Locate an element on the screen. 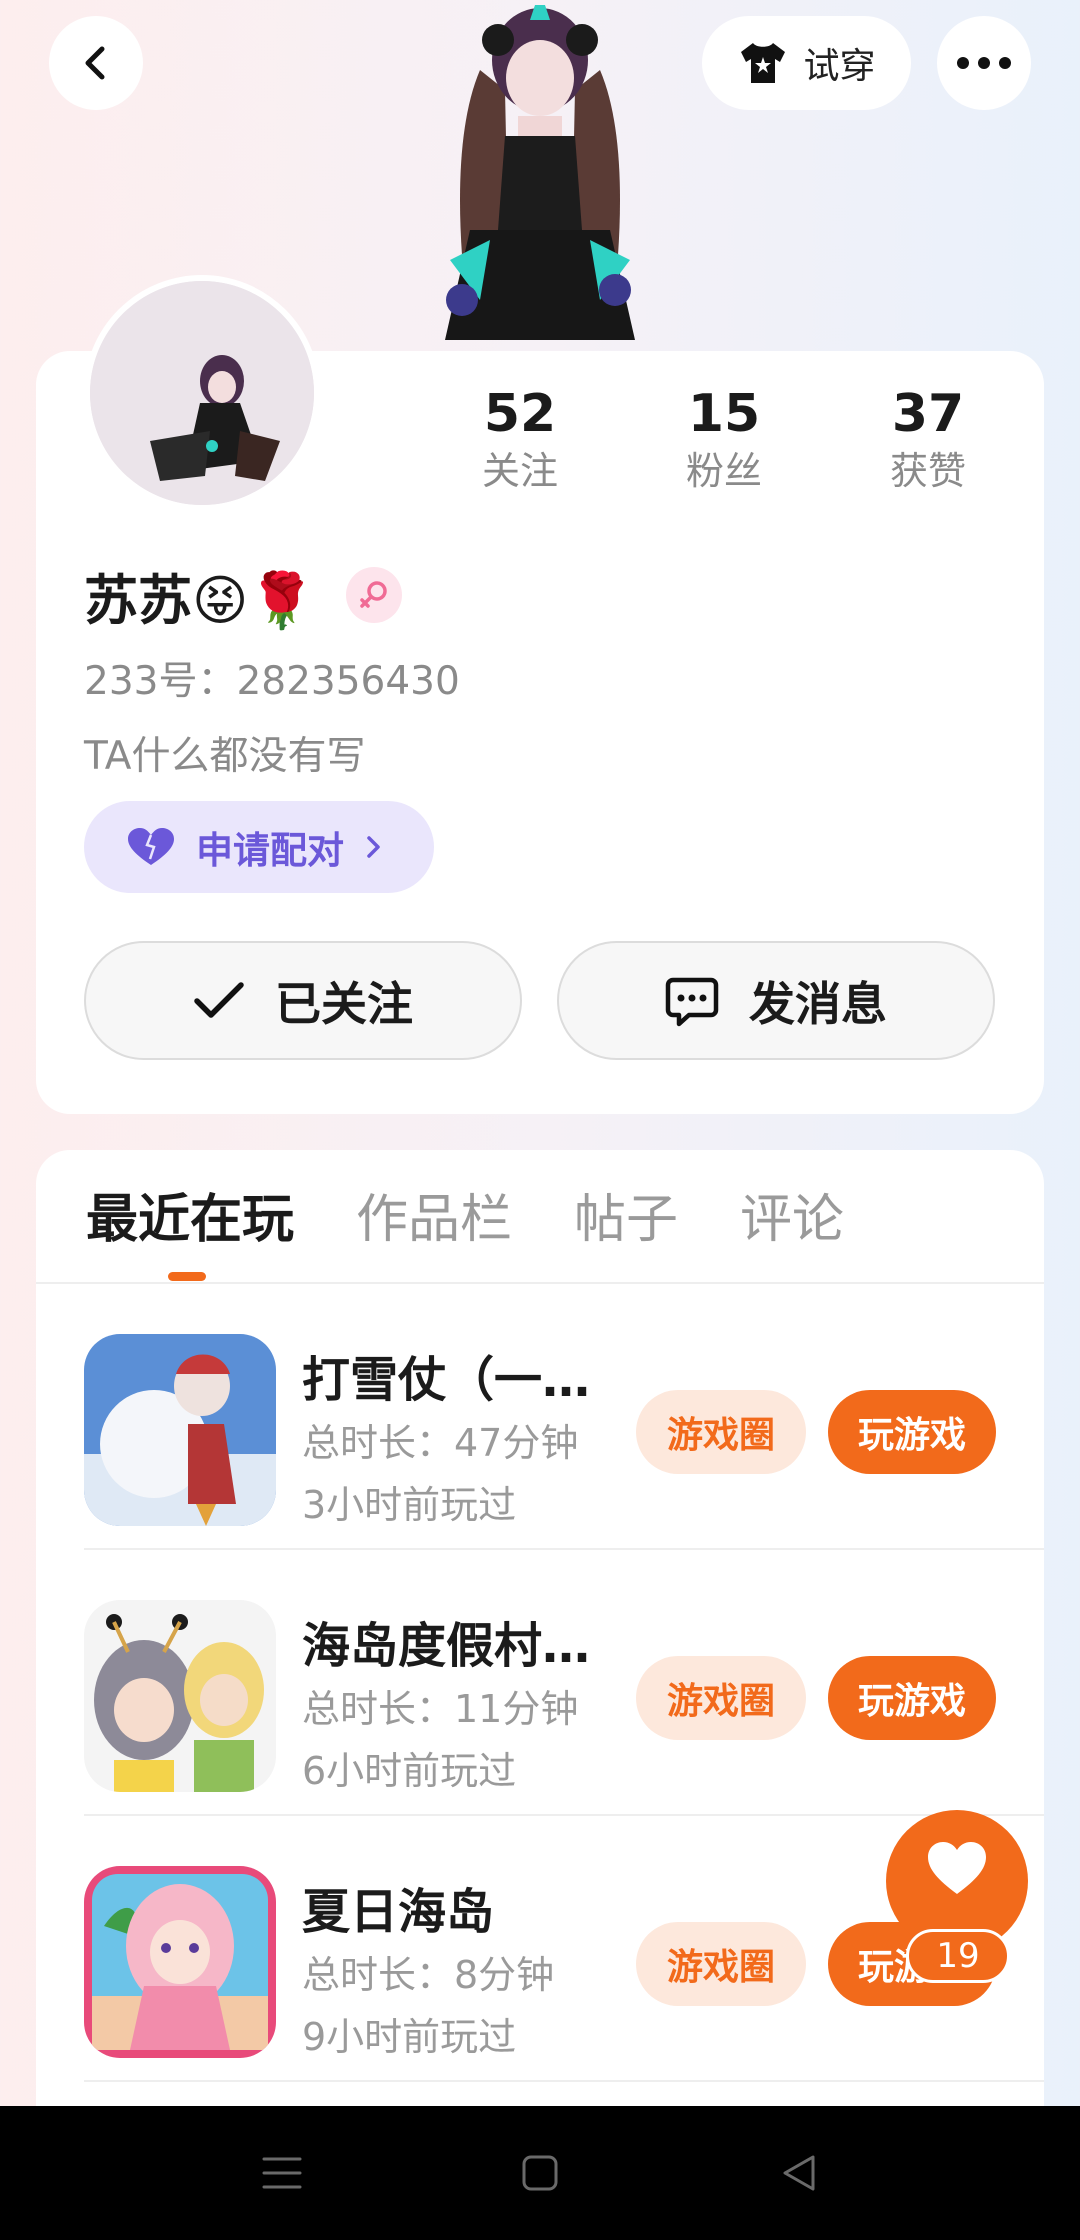 Image resolution: width=1080 pixels, height=2240 pixels. tab-works: 作品栏 is located at coordinates (434, 1220).